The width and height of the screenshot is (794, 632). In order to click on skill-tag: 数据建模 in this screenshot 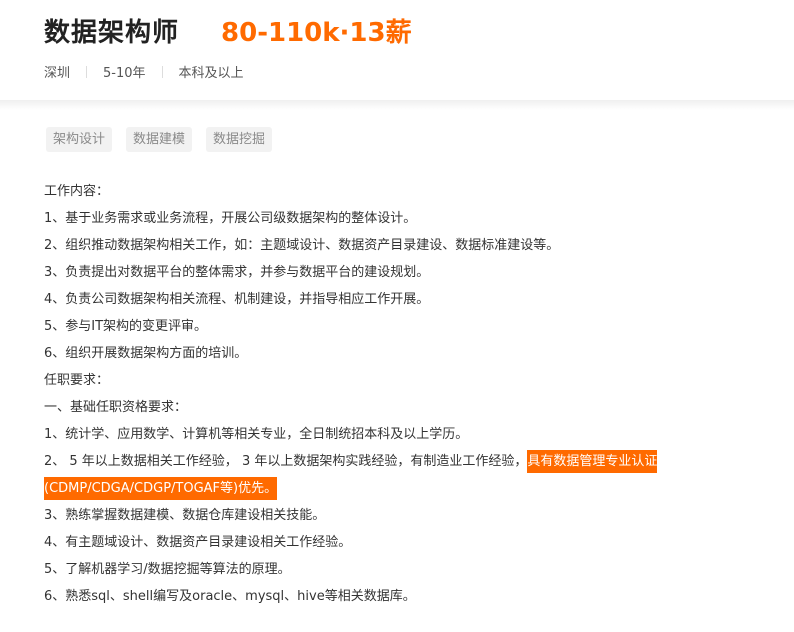, I will do `click(159, 139)`.